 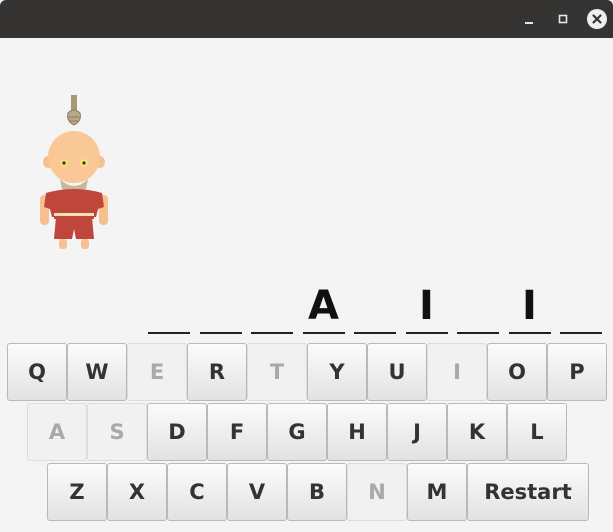 What do you see at coordinates (477, 432) in the screenshot?
I see `key-k: K` at bounding box center [477, 432].